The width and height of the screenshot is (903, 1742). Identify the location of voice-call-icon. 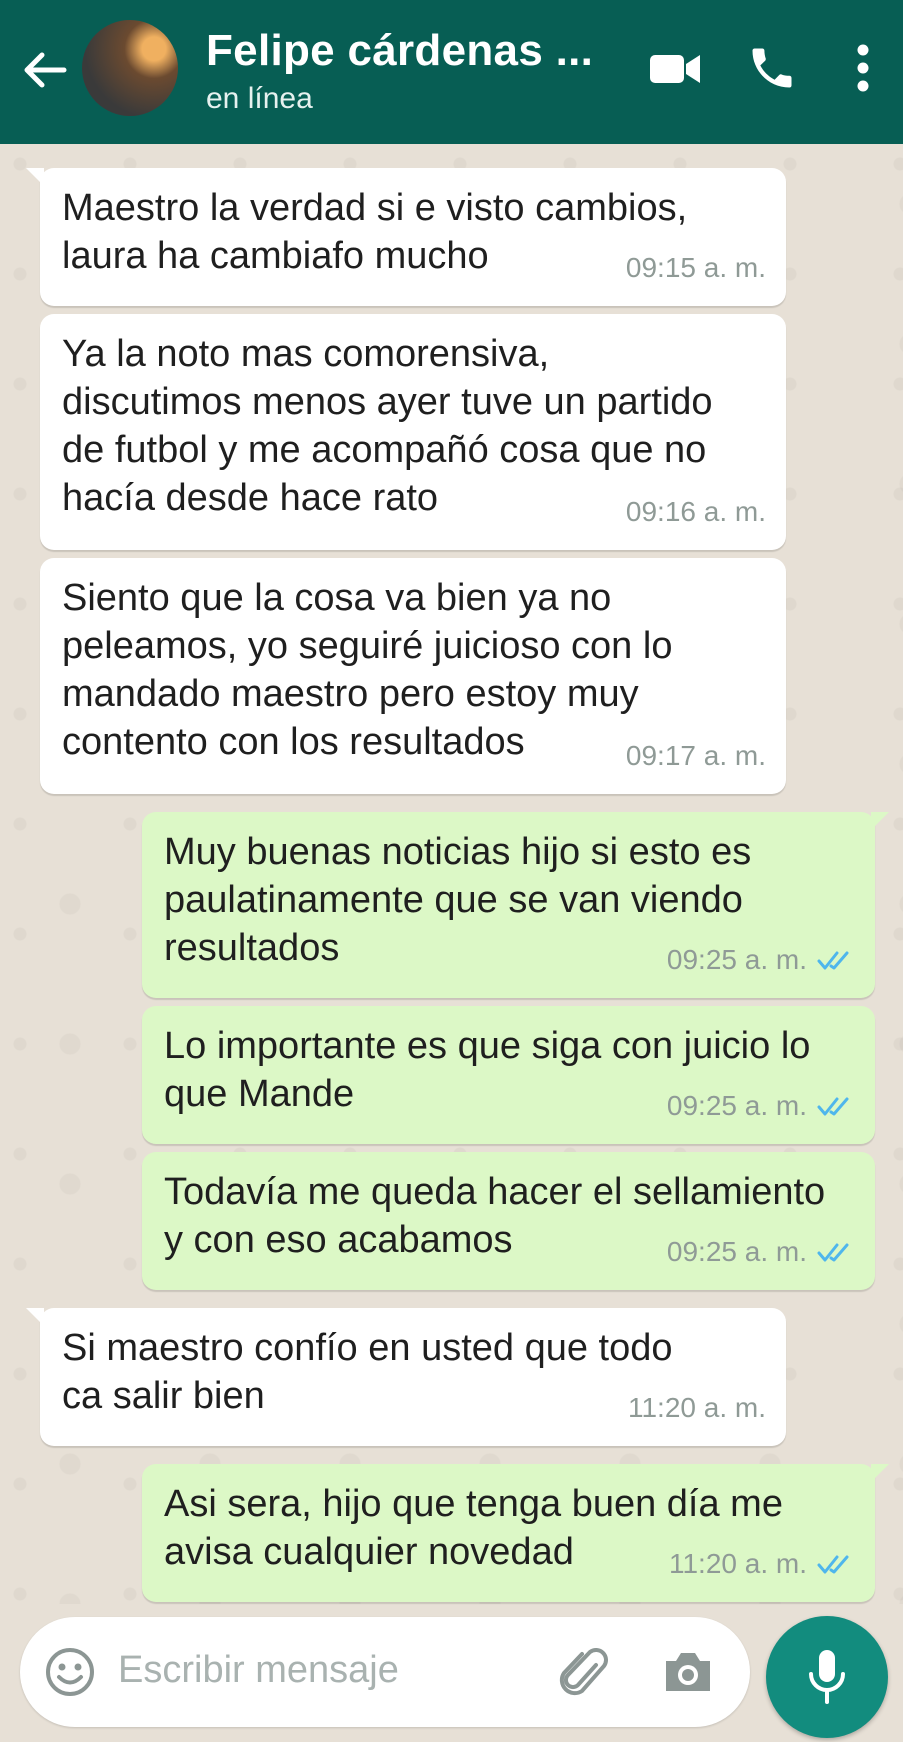
(772, 68).